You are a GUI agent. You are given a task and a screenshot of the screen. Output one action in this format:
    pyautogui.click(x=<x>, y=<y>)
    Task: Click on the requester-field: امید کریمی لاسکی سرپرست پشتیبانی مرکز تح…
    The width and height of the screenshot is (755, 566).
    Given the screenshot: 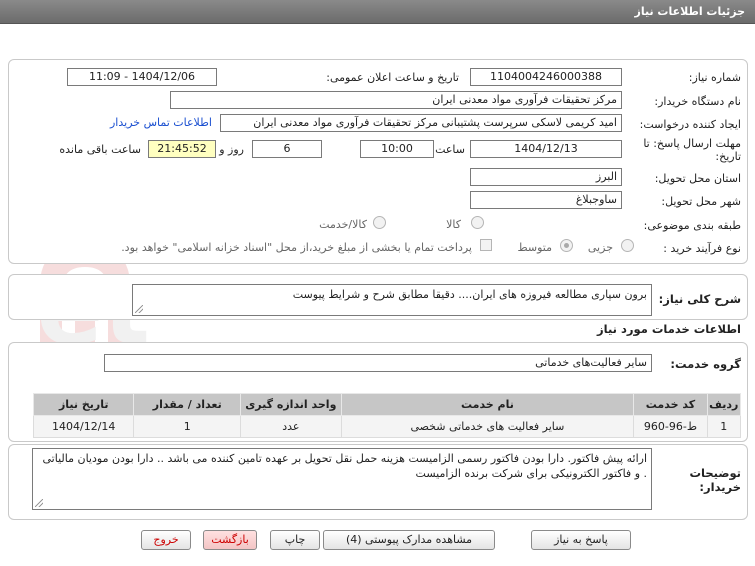 What is the action you would take?
    pyautogui.click(x=421, y=123)
    